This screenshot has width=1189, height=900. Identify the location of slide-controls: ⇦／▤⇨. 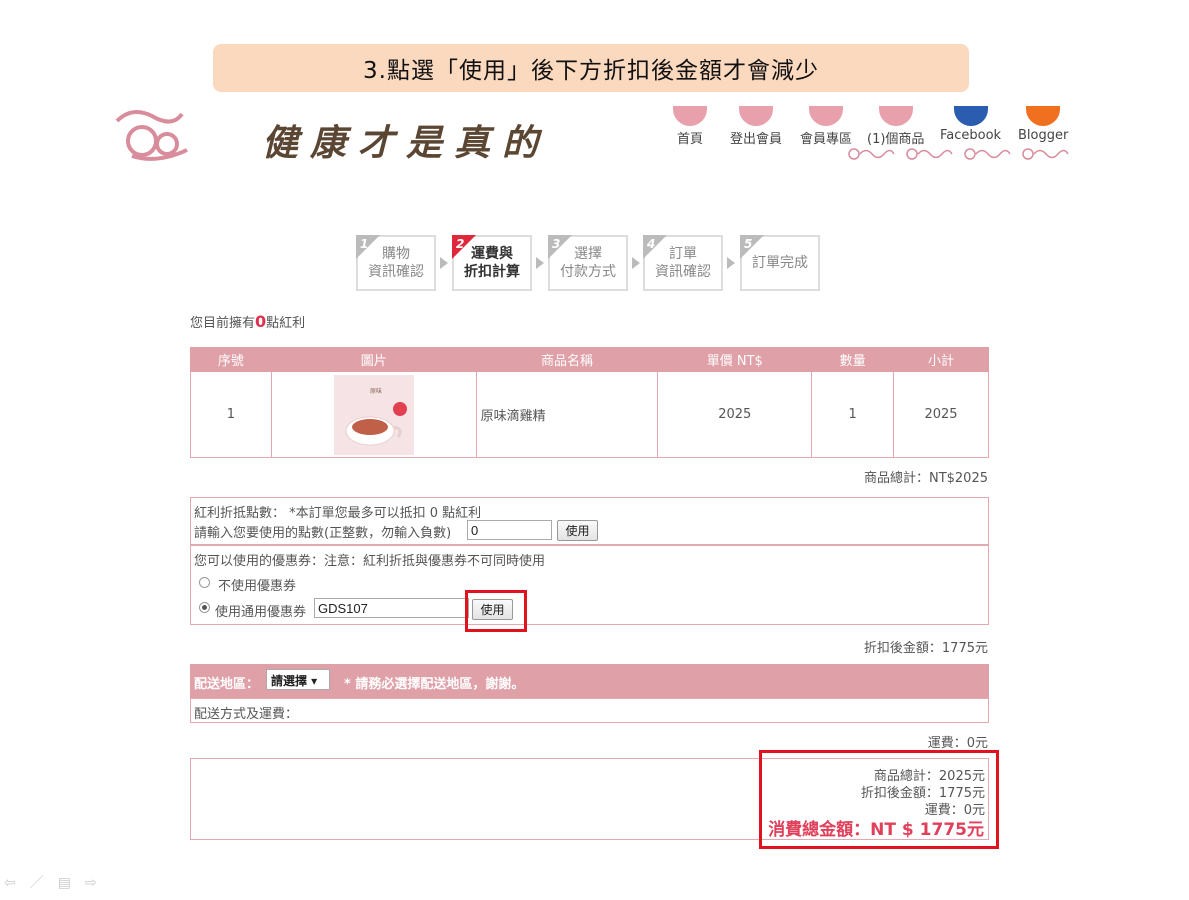
(57, 882).